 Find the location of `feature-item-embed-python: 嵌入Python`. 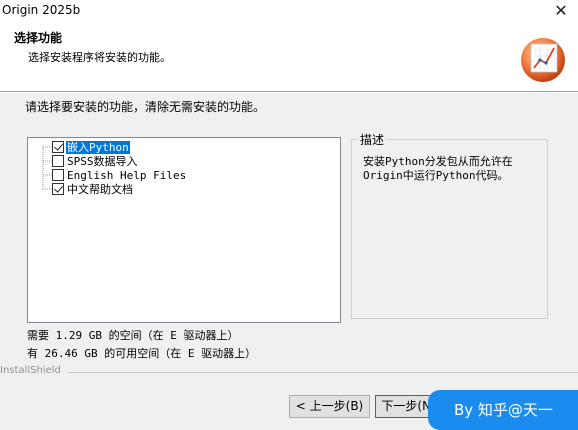

feature-item-embed-python: 嵌入Python is located at coordinates (91, 147).